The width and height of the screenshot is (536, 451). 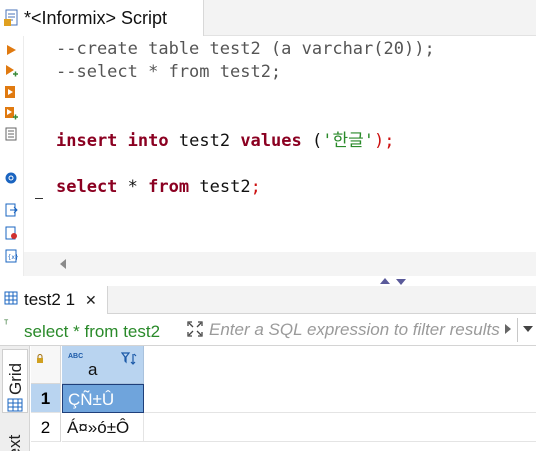 What do you see at coordinates (385, 281) in the screenshot?
I see `maximize-editor-icon` at bounding box center [385, 281].